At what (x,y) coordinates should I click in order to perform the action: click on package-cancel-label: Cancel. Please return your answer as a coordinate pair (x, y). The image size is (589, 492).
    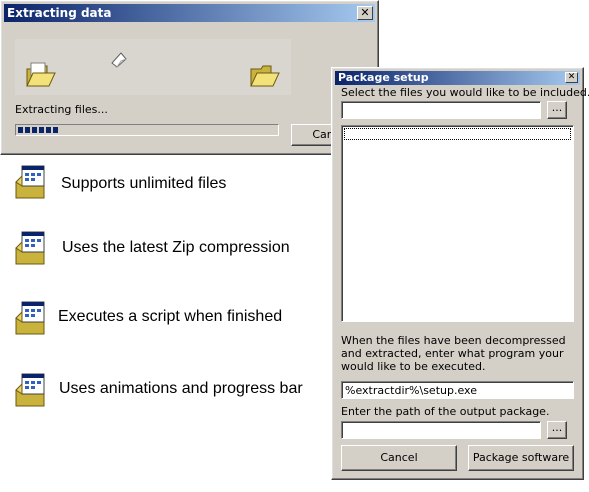
    Looking at the image, I should click on (399, 457).